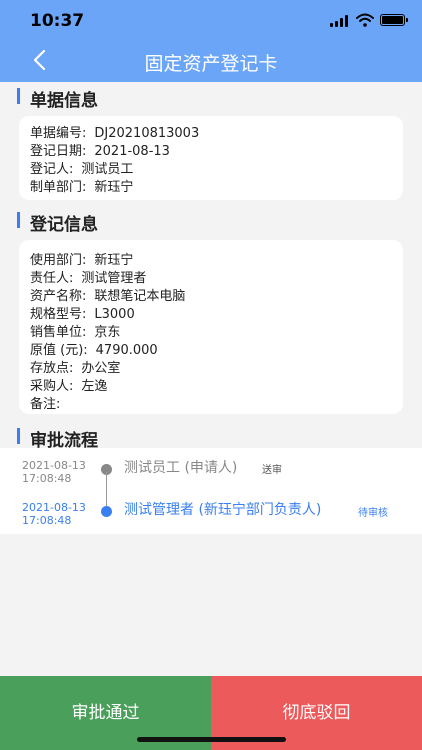 The image size is (422, 750). Describe the element at coordinates (52, 169) in the screenshot. I see `row-label: 登记人:` at that location.